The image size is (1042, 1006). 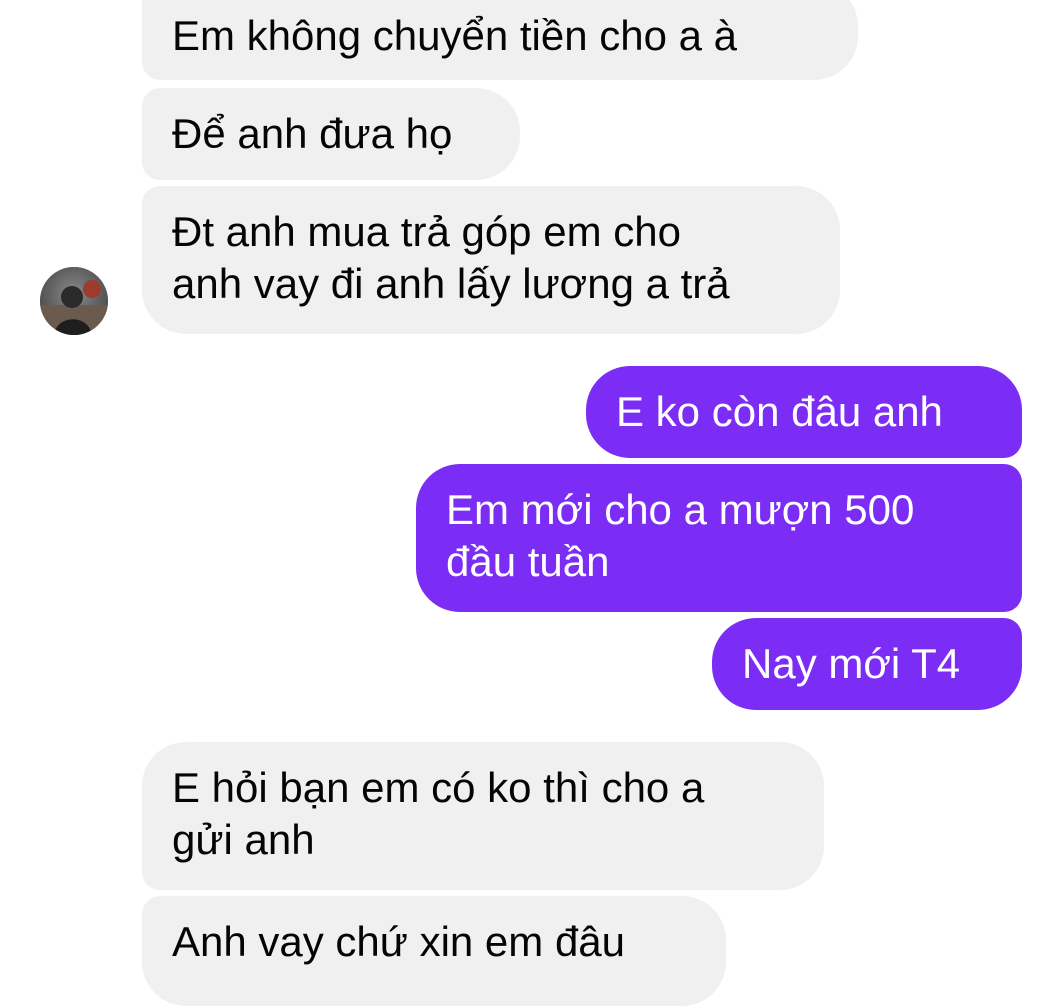 What do you see at coordinates (719, 538) in the screenshot?
I see `message-sent-2: Em mới cho a mượn 500 đầu tuần` at bounding box center [719, 538].